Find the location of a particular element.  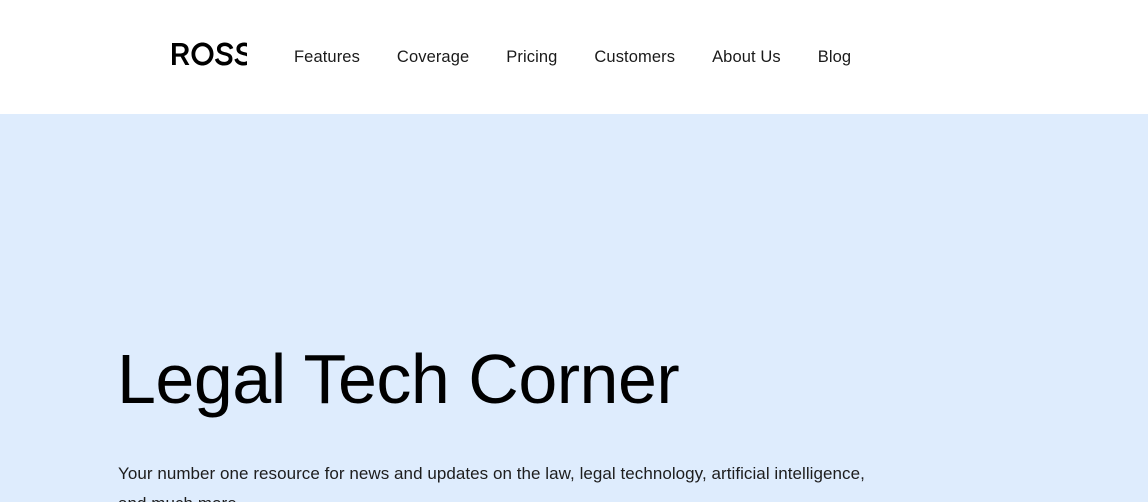

nav-item-coverage: Coverage is located at coordinates (433, 57).